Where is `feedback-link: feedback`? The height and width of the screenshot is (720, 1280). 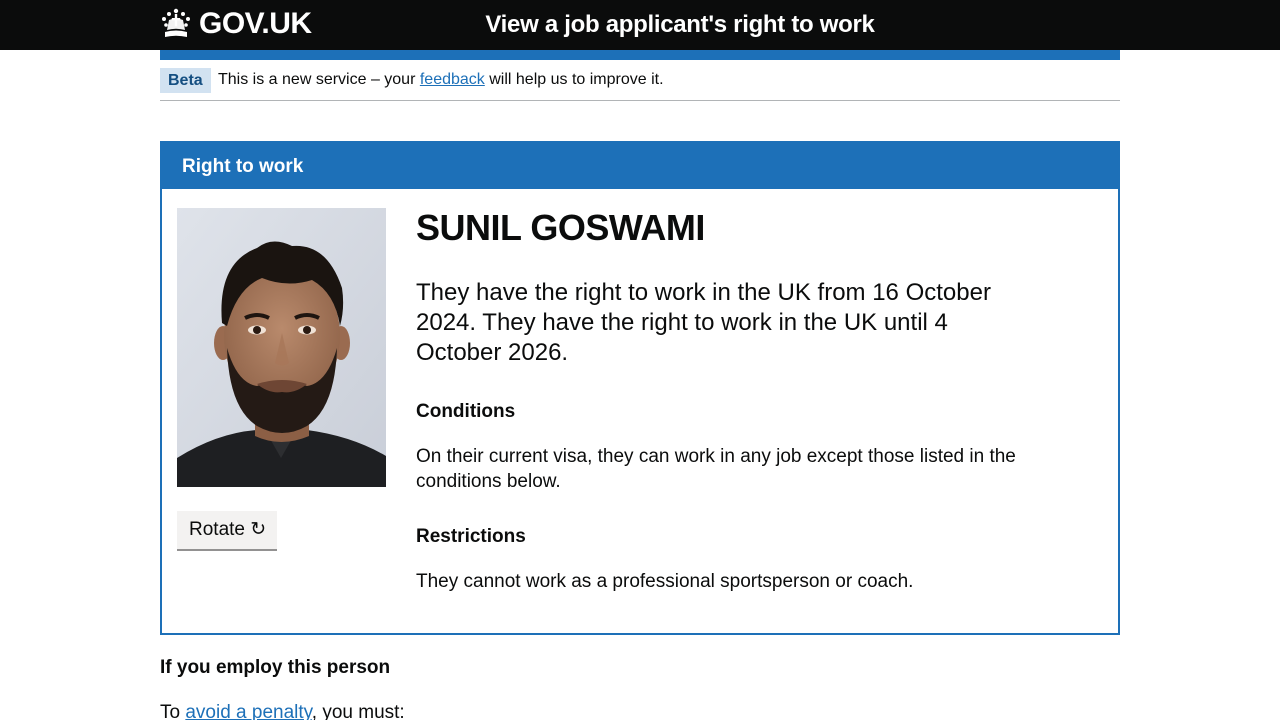
feedback-link: feedback is located at coordinates (452, 79).